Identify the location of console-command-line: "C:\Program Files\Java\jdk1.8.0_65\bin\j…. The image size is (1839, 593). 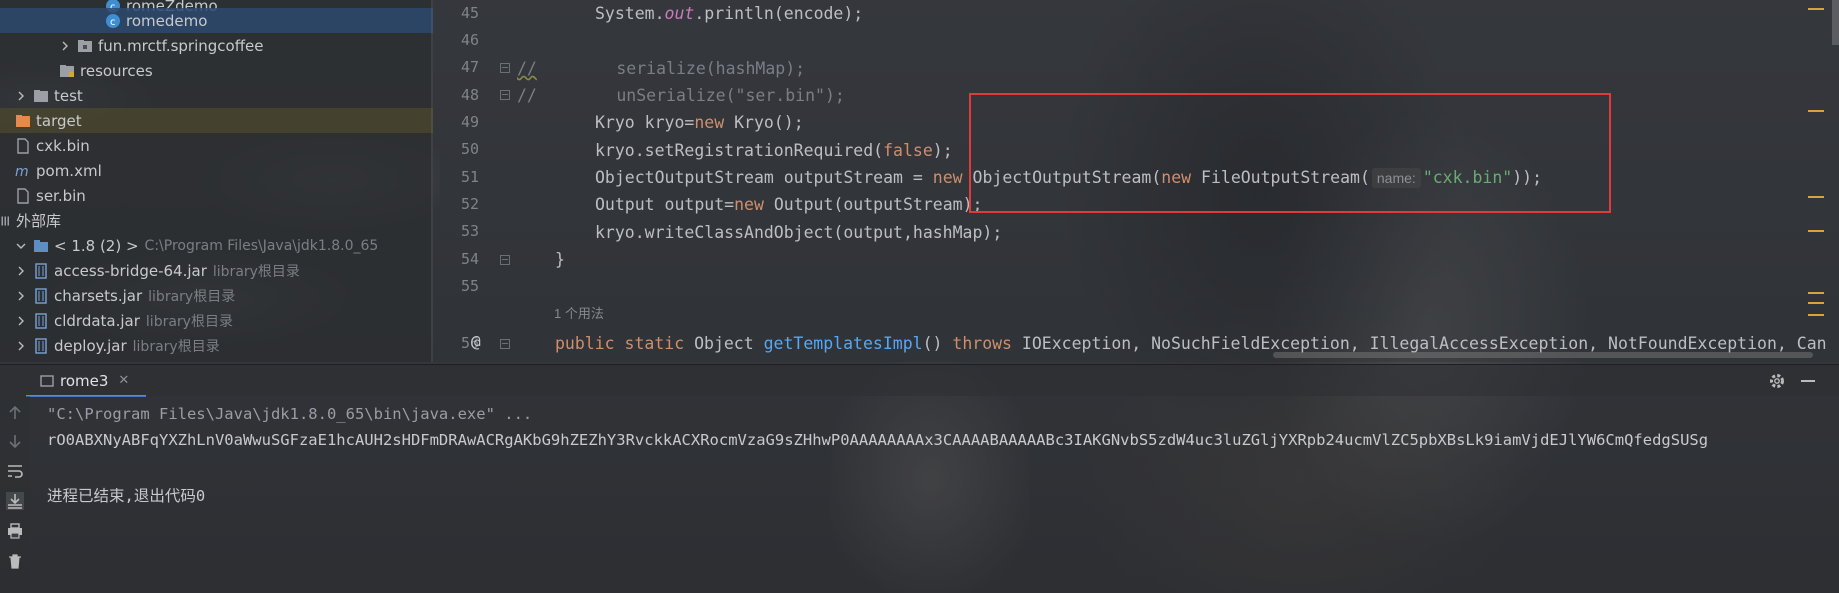
(290, 414).